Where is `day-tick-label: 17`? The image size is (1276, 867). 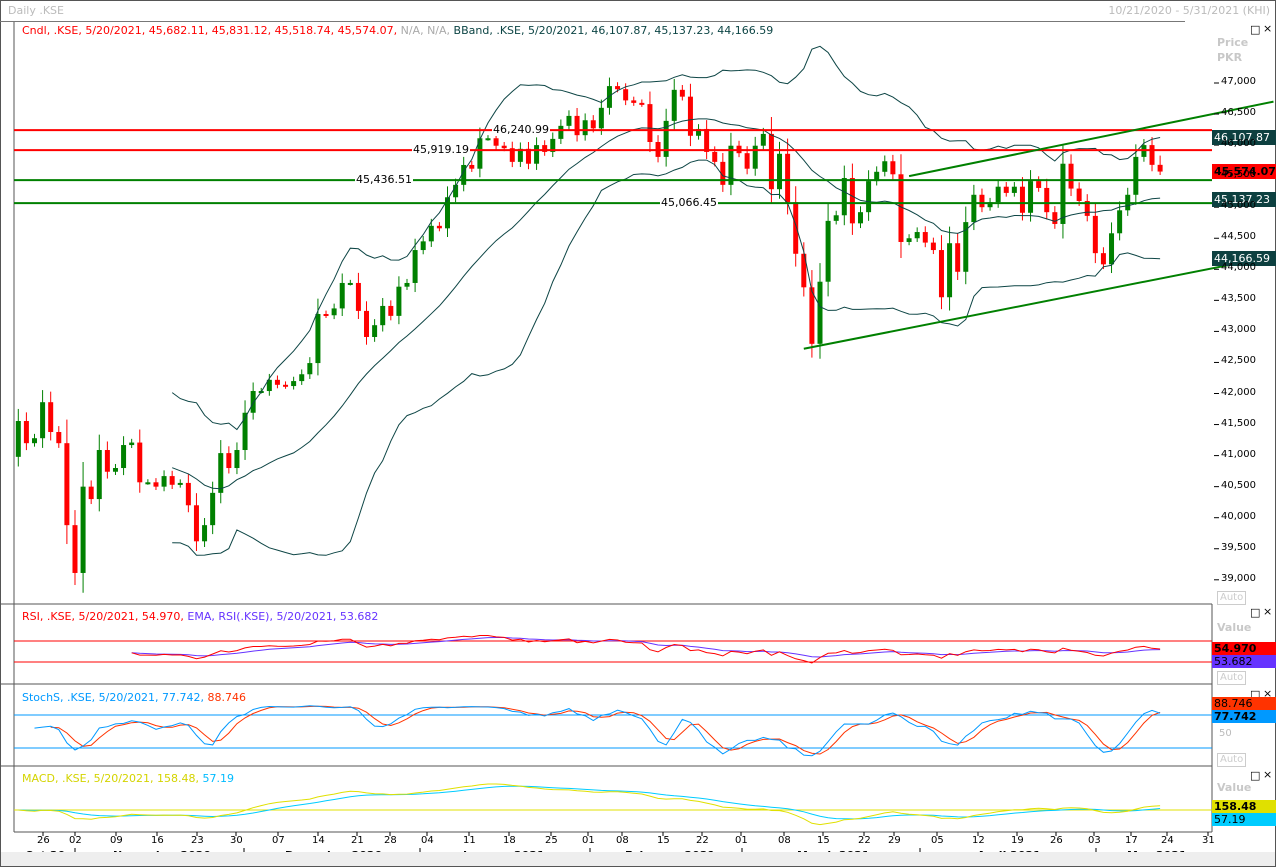
day-tick-label: 17 is located at coordinates (1131, 840).